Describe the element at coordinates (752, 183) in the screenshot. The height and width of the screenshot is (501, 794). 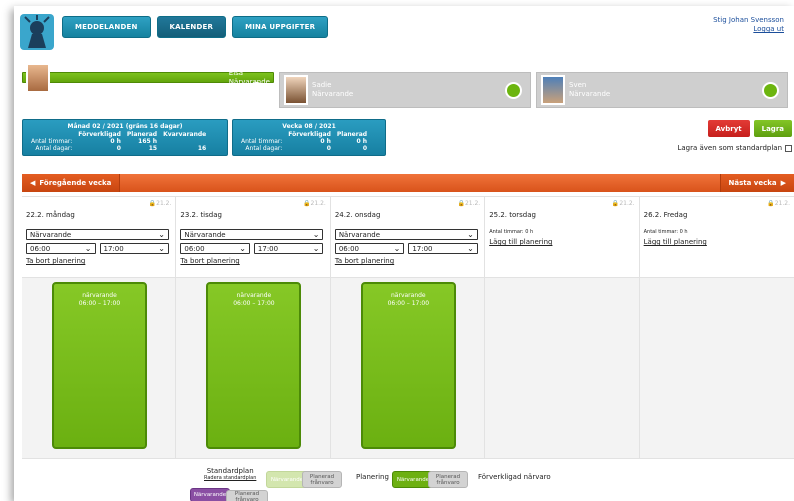
I see `next-week-label: Nästa vecka` at that location.